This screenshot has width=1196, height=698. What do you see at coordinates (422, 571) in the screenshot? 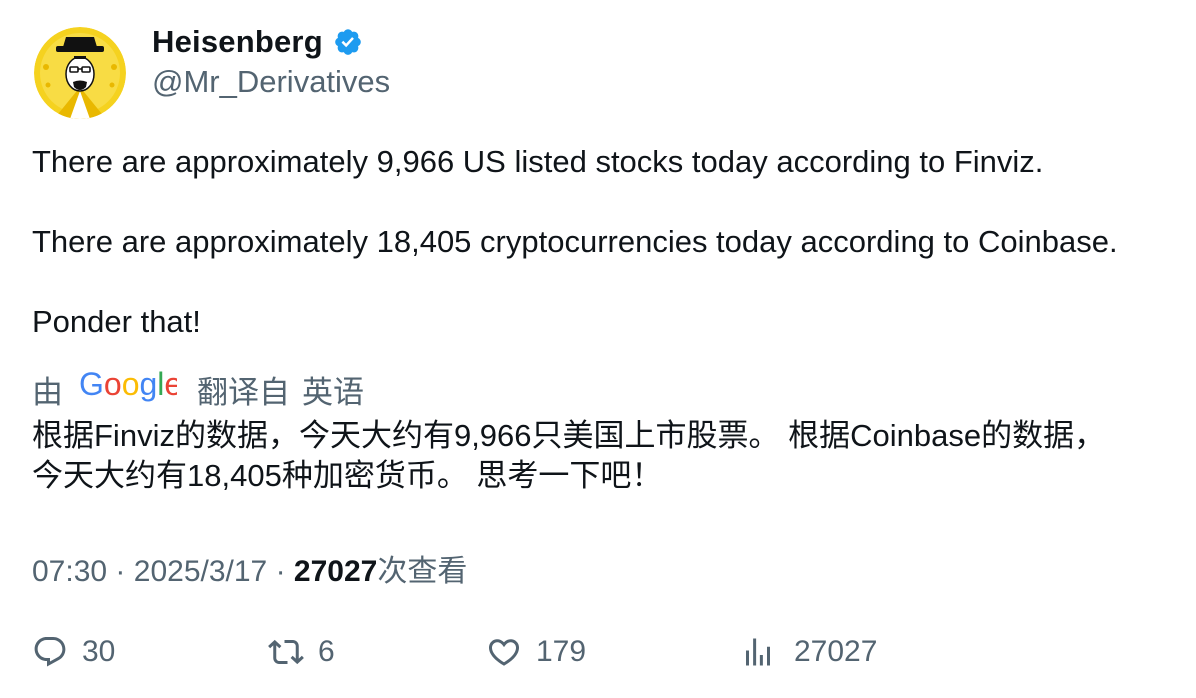
I see `views-label: 次查看` at bounding box center [422, 571].